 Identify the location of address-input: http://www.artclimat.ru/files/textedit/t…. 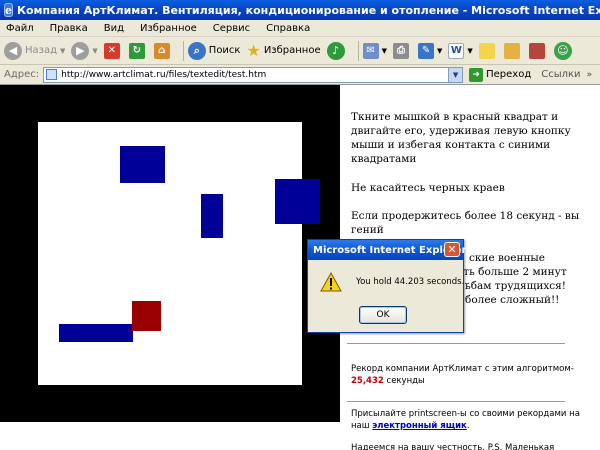
(253, 74).